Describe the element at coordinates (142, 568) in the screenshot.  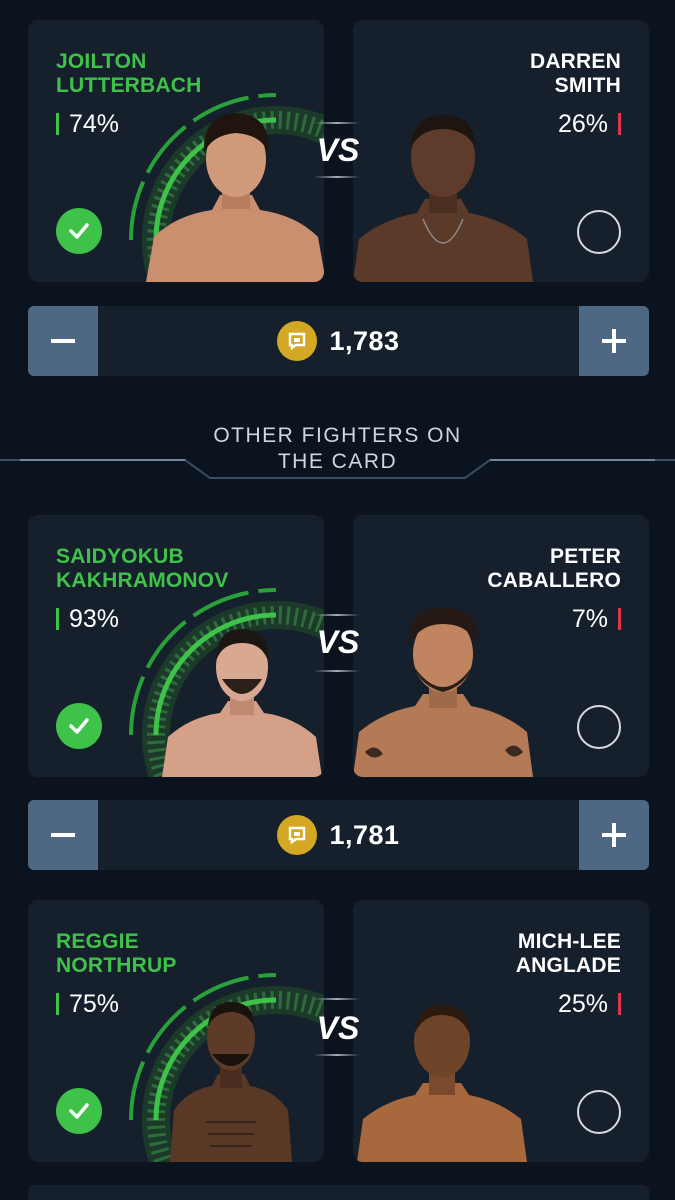
I see `fighter-name: SAIDYOKUB KAKHRAMONOV` at that location.